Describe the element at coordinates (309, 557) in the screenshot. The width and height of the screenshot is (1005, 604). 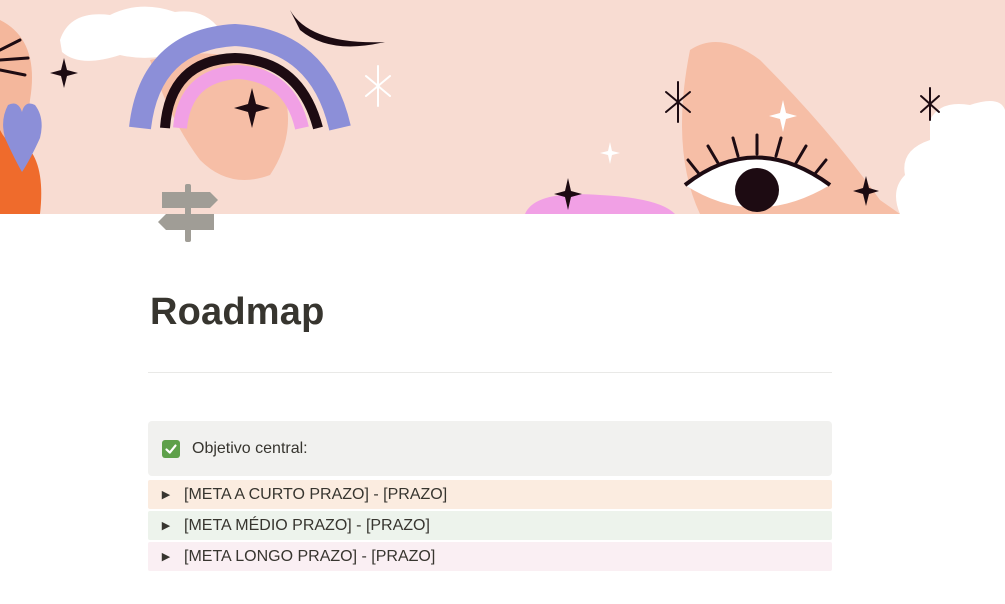
I see `toggle-label: [META LONGO PRAZO] - [PRAZO]` at that location.